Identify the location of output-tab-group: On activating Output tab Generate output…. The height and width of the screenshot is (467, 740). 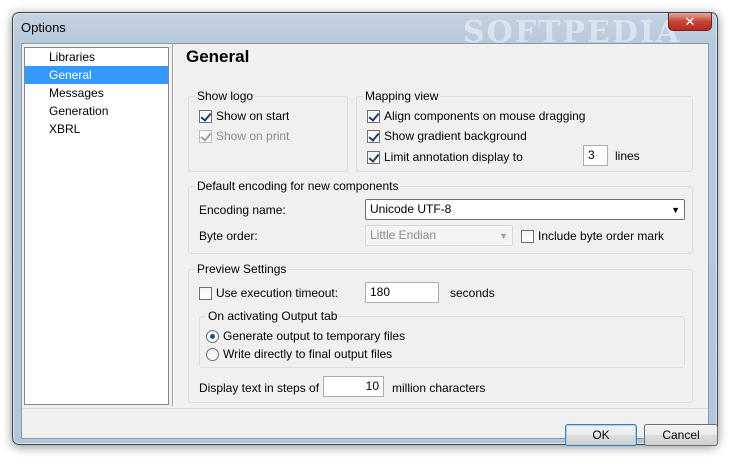
(442, 338).